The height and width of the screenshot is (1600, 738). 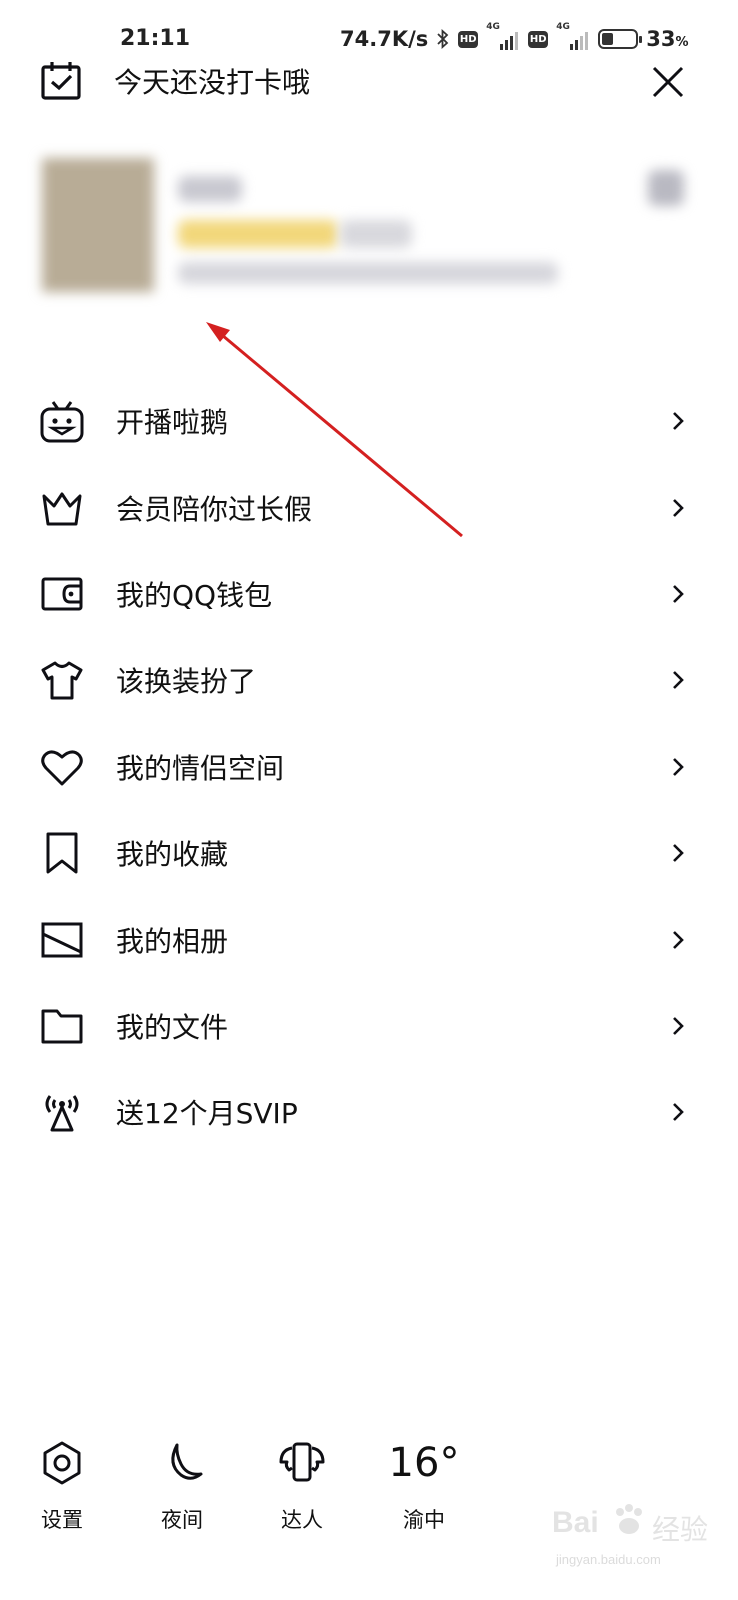 What do you see at coordinates (302, 1462) in the screenshot?
I see `winged-phone-icon` at bounding box center [302, 1462].